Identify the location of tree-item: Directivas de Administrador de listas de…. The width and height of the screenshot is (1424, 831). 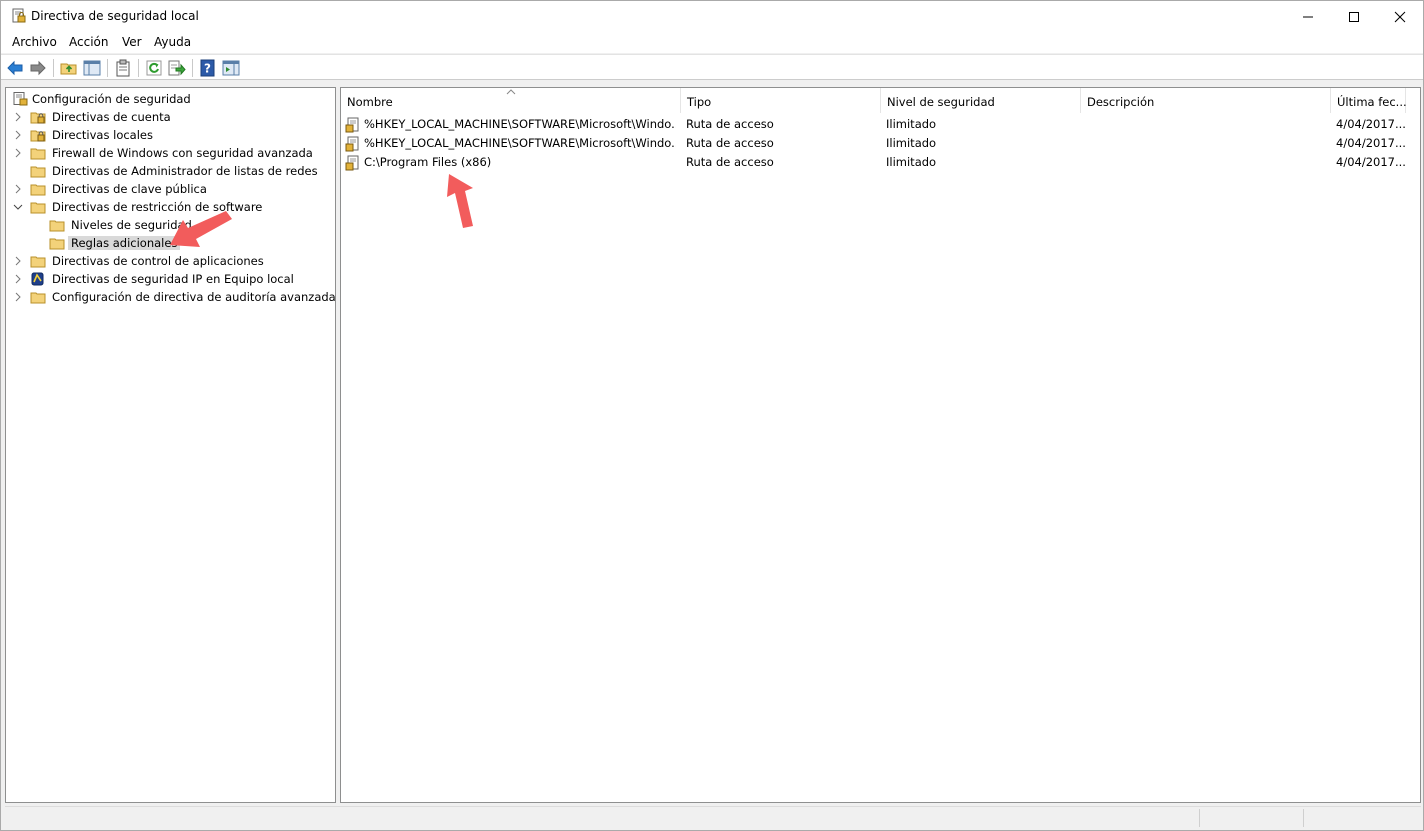
(170, 171).